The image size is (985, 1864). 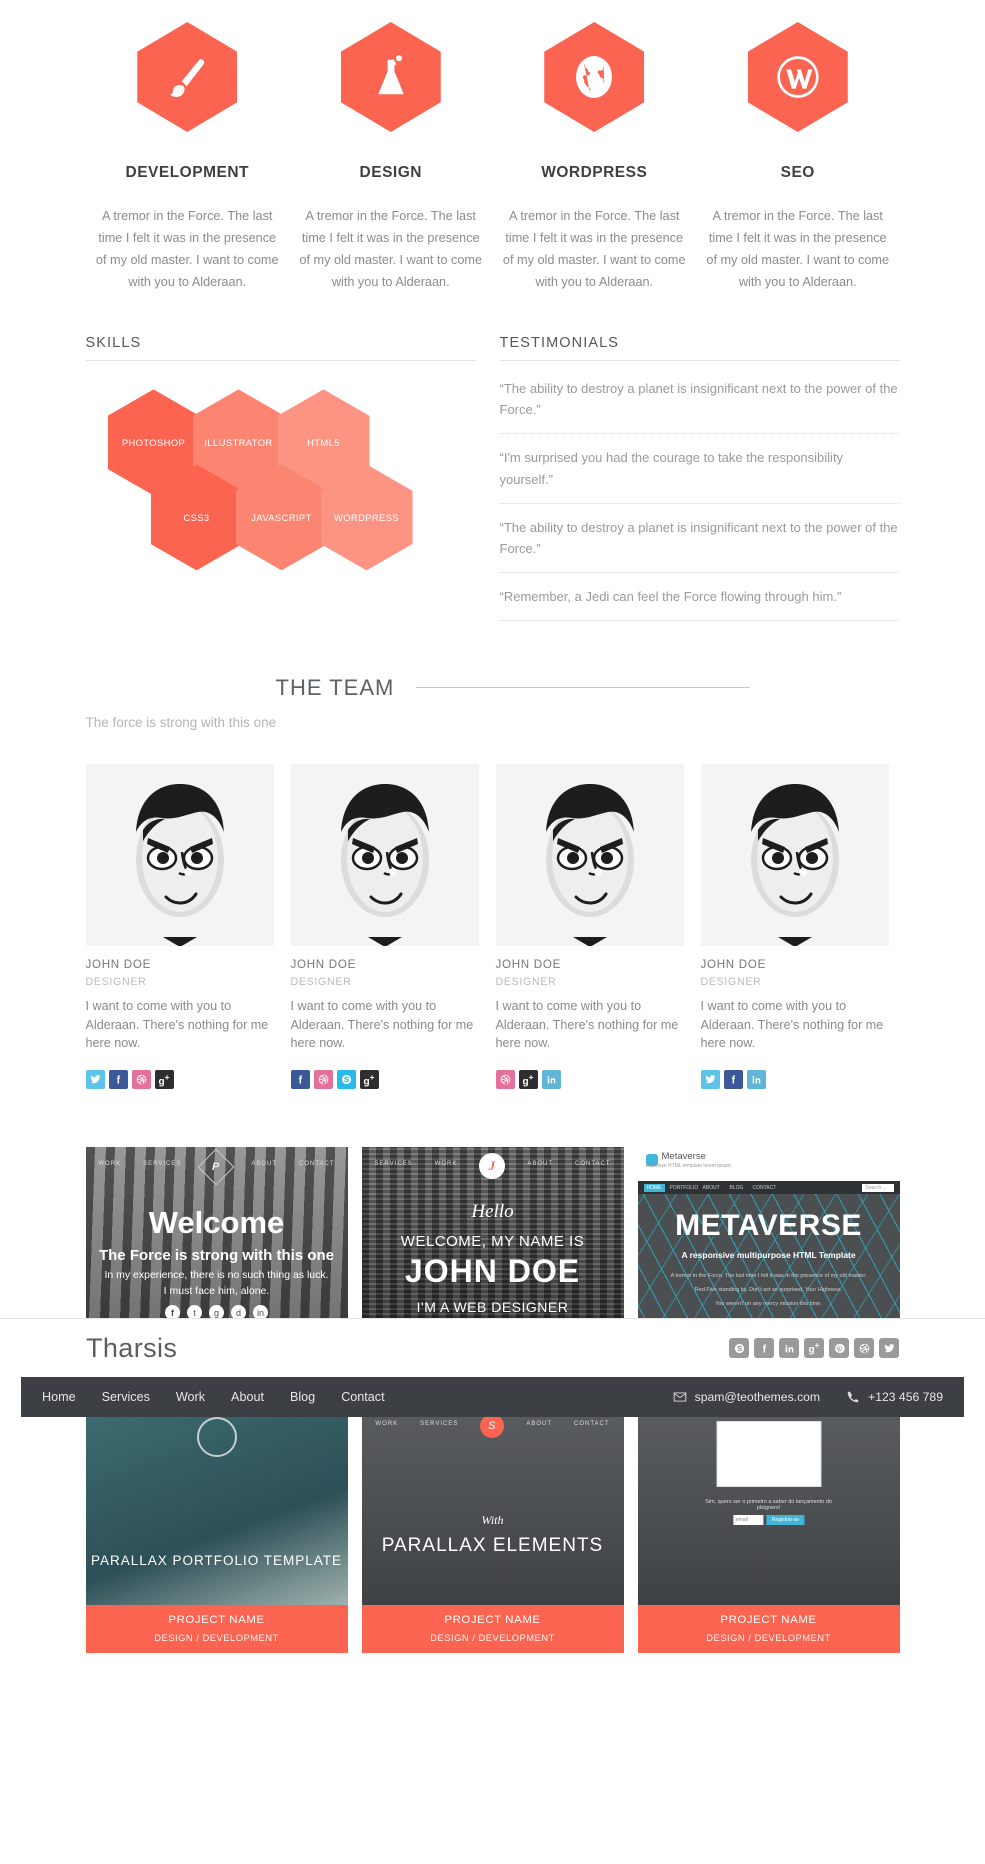 I want to click on caption-title: PROJECT NAME, so click(x=216, y=1620).